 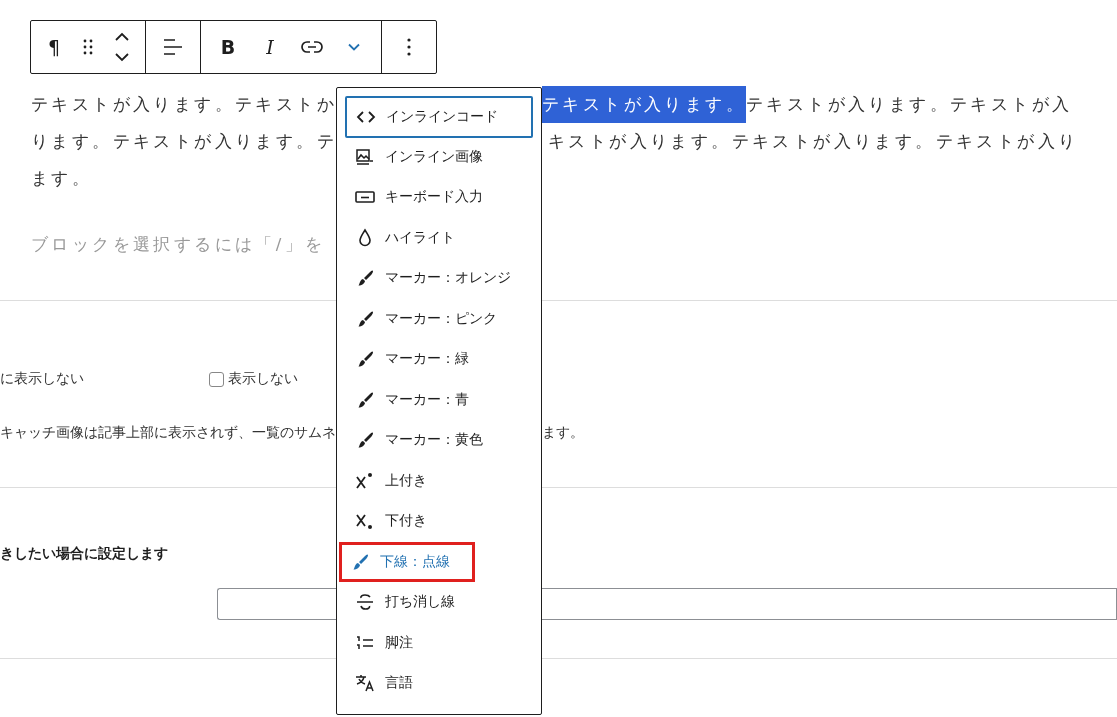 What do you see at coordinates (407, 561) in the screenshot?
I see `menu-item: 下線：点線` at bounding box center [407, 561].